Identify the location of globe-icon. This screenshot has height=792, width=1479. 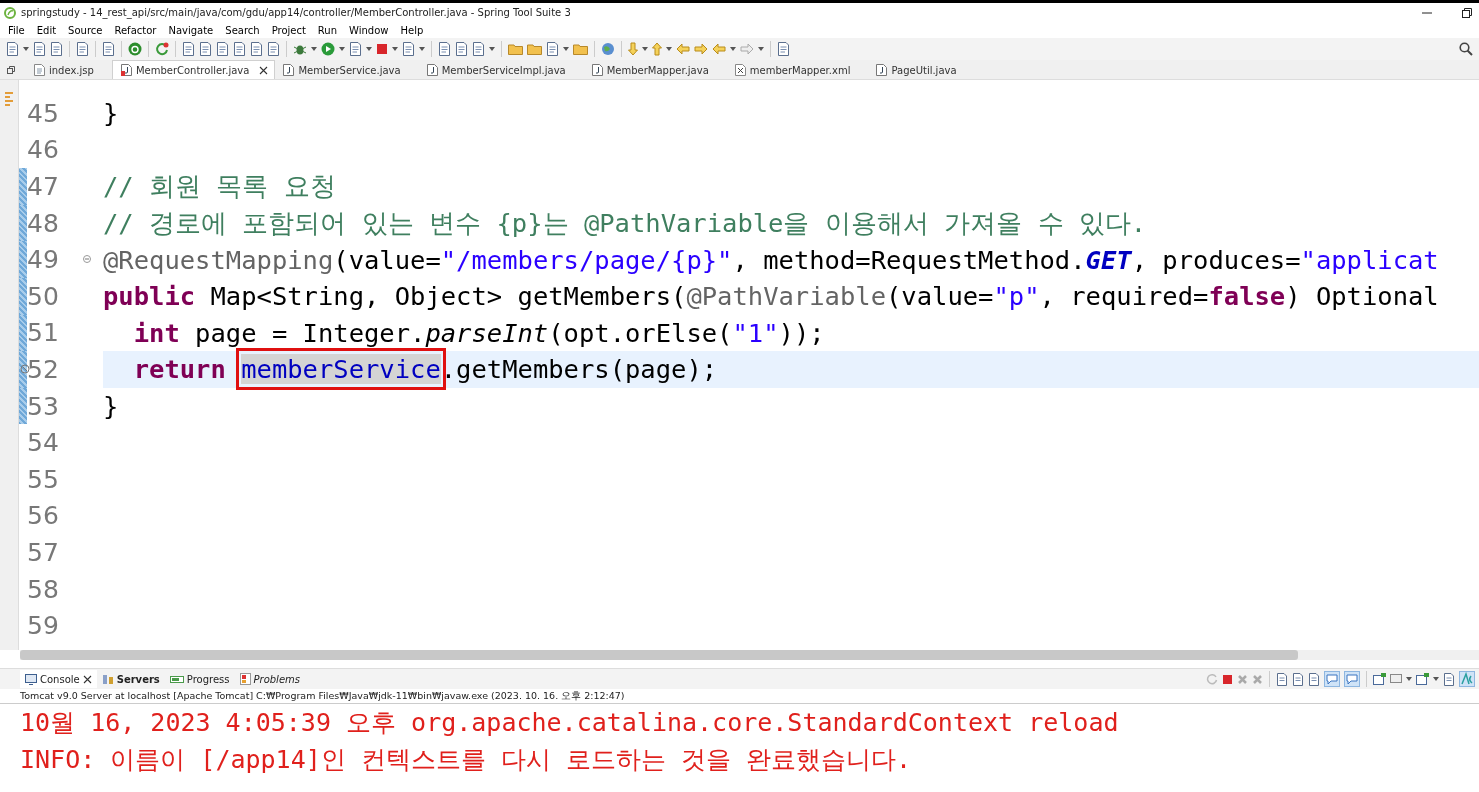
(608, 49).